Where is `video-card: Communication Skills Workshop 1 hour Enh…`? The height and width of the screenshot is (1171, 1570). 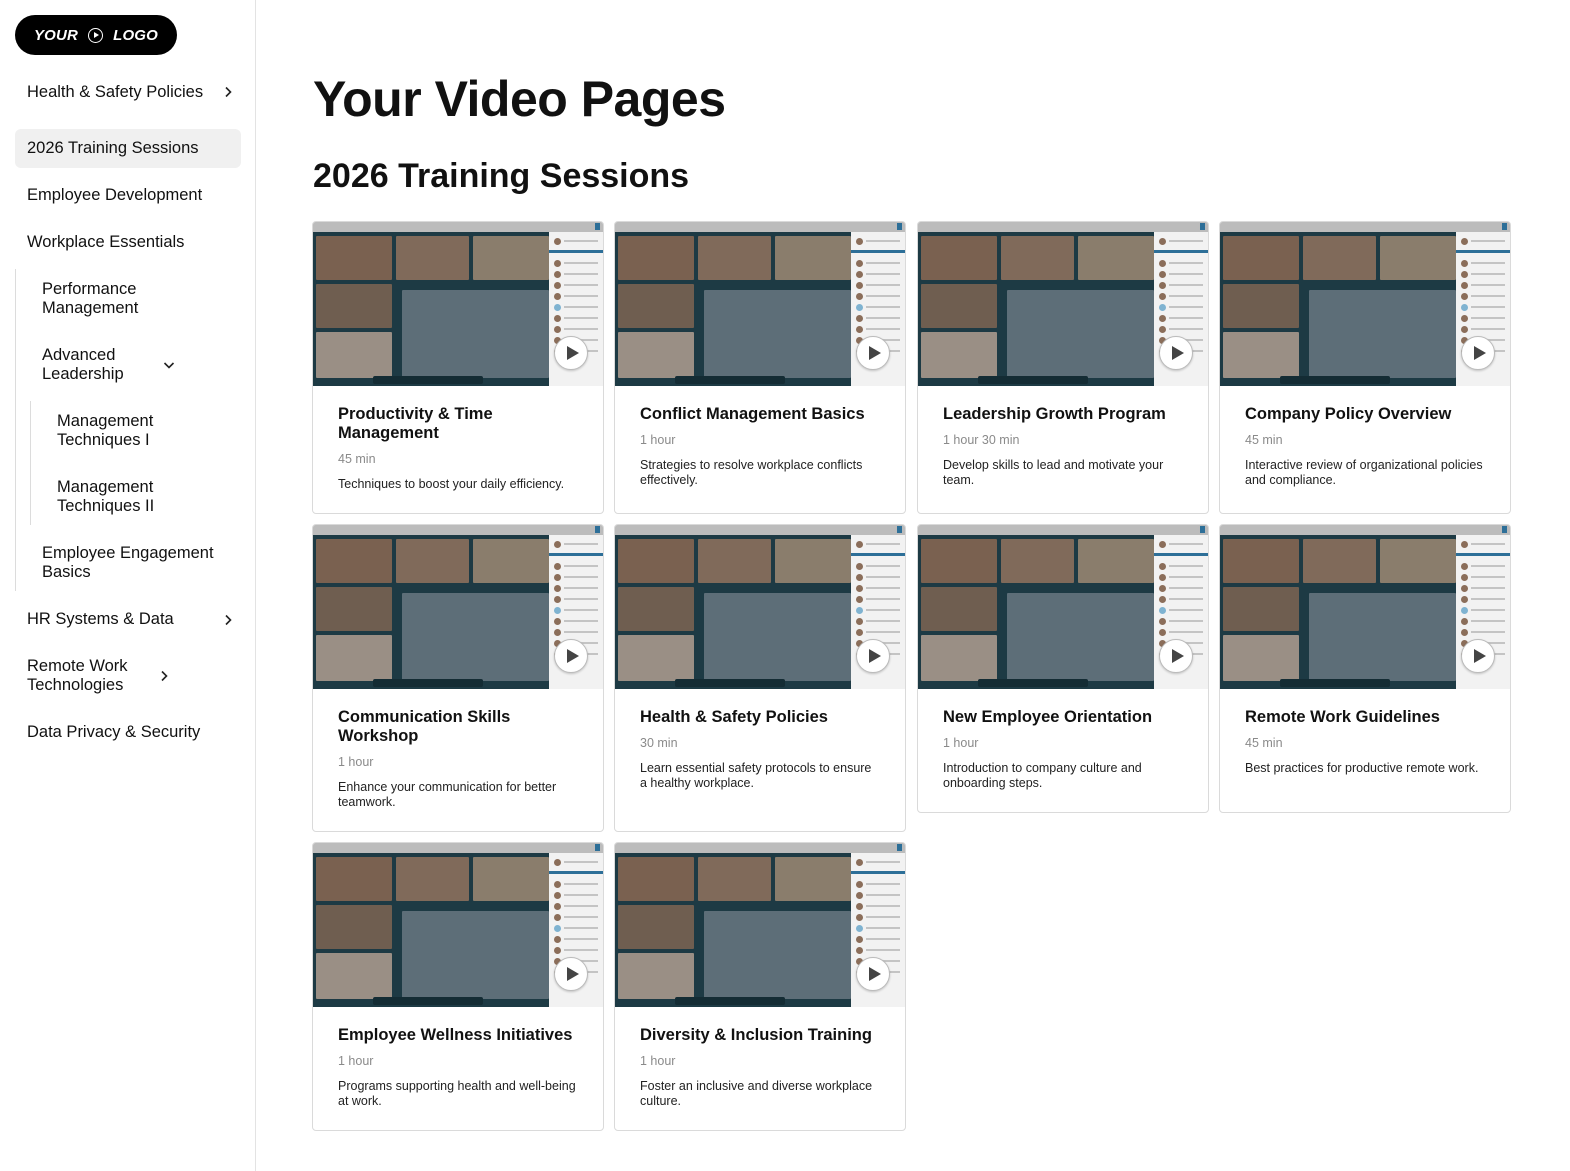
video-card: Communication Skills Workshop 1 hour Enh… is located at coordinates (458, 678).